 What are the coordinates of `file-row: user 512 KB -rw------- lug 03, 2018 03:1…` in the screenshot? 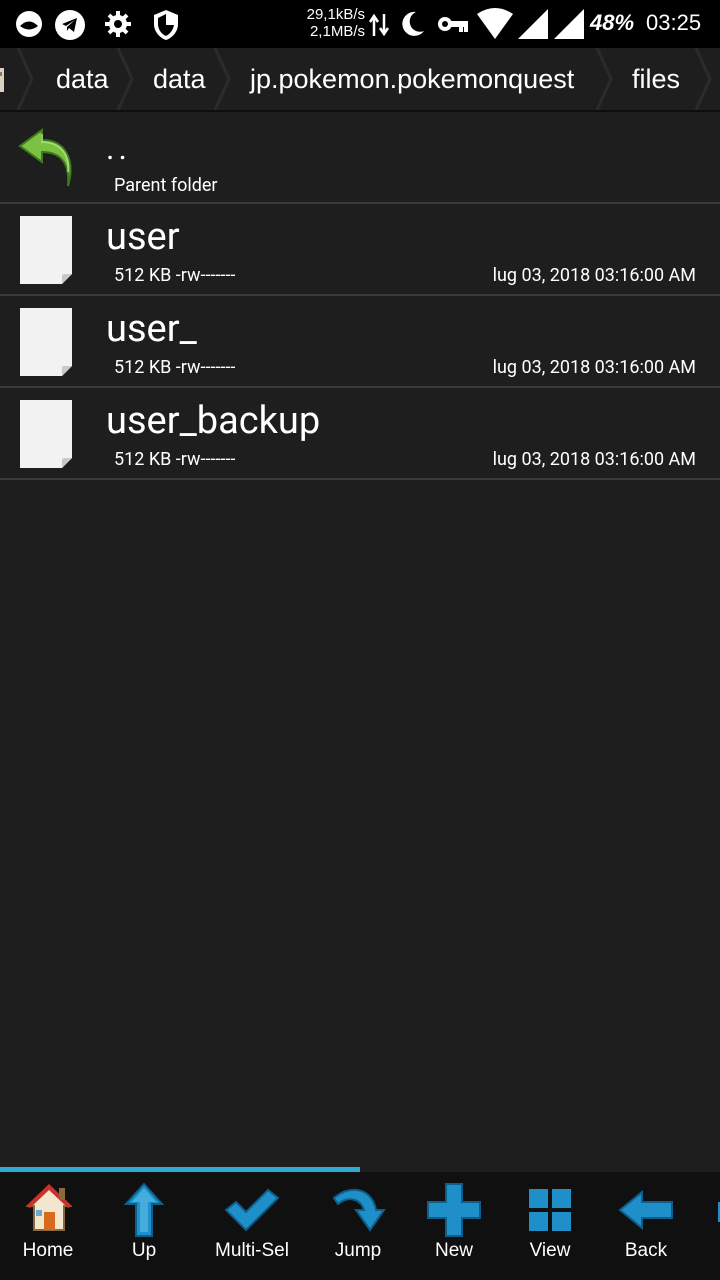 It's located at (360, 250).